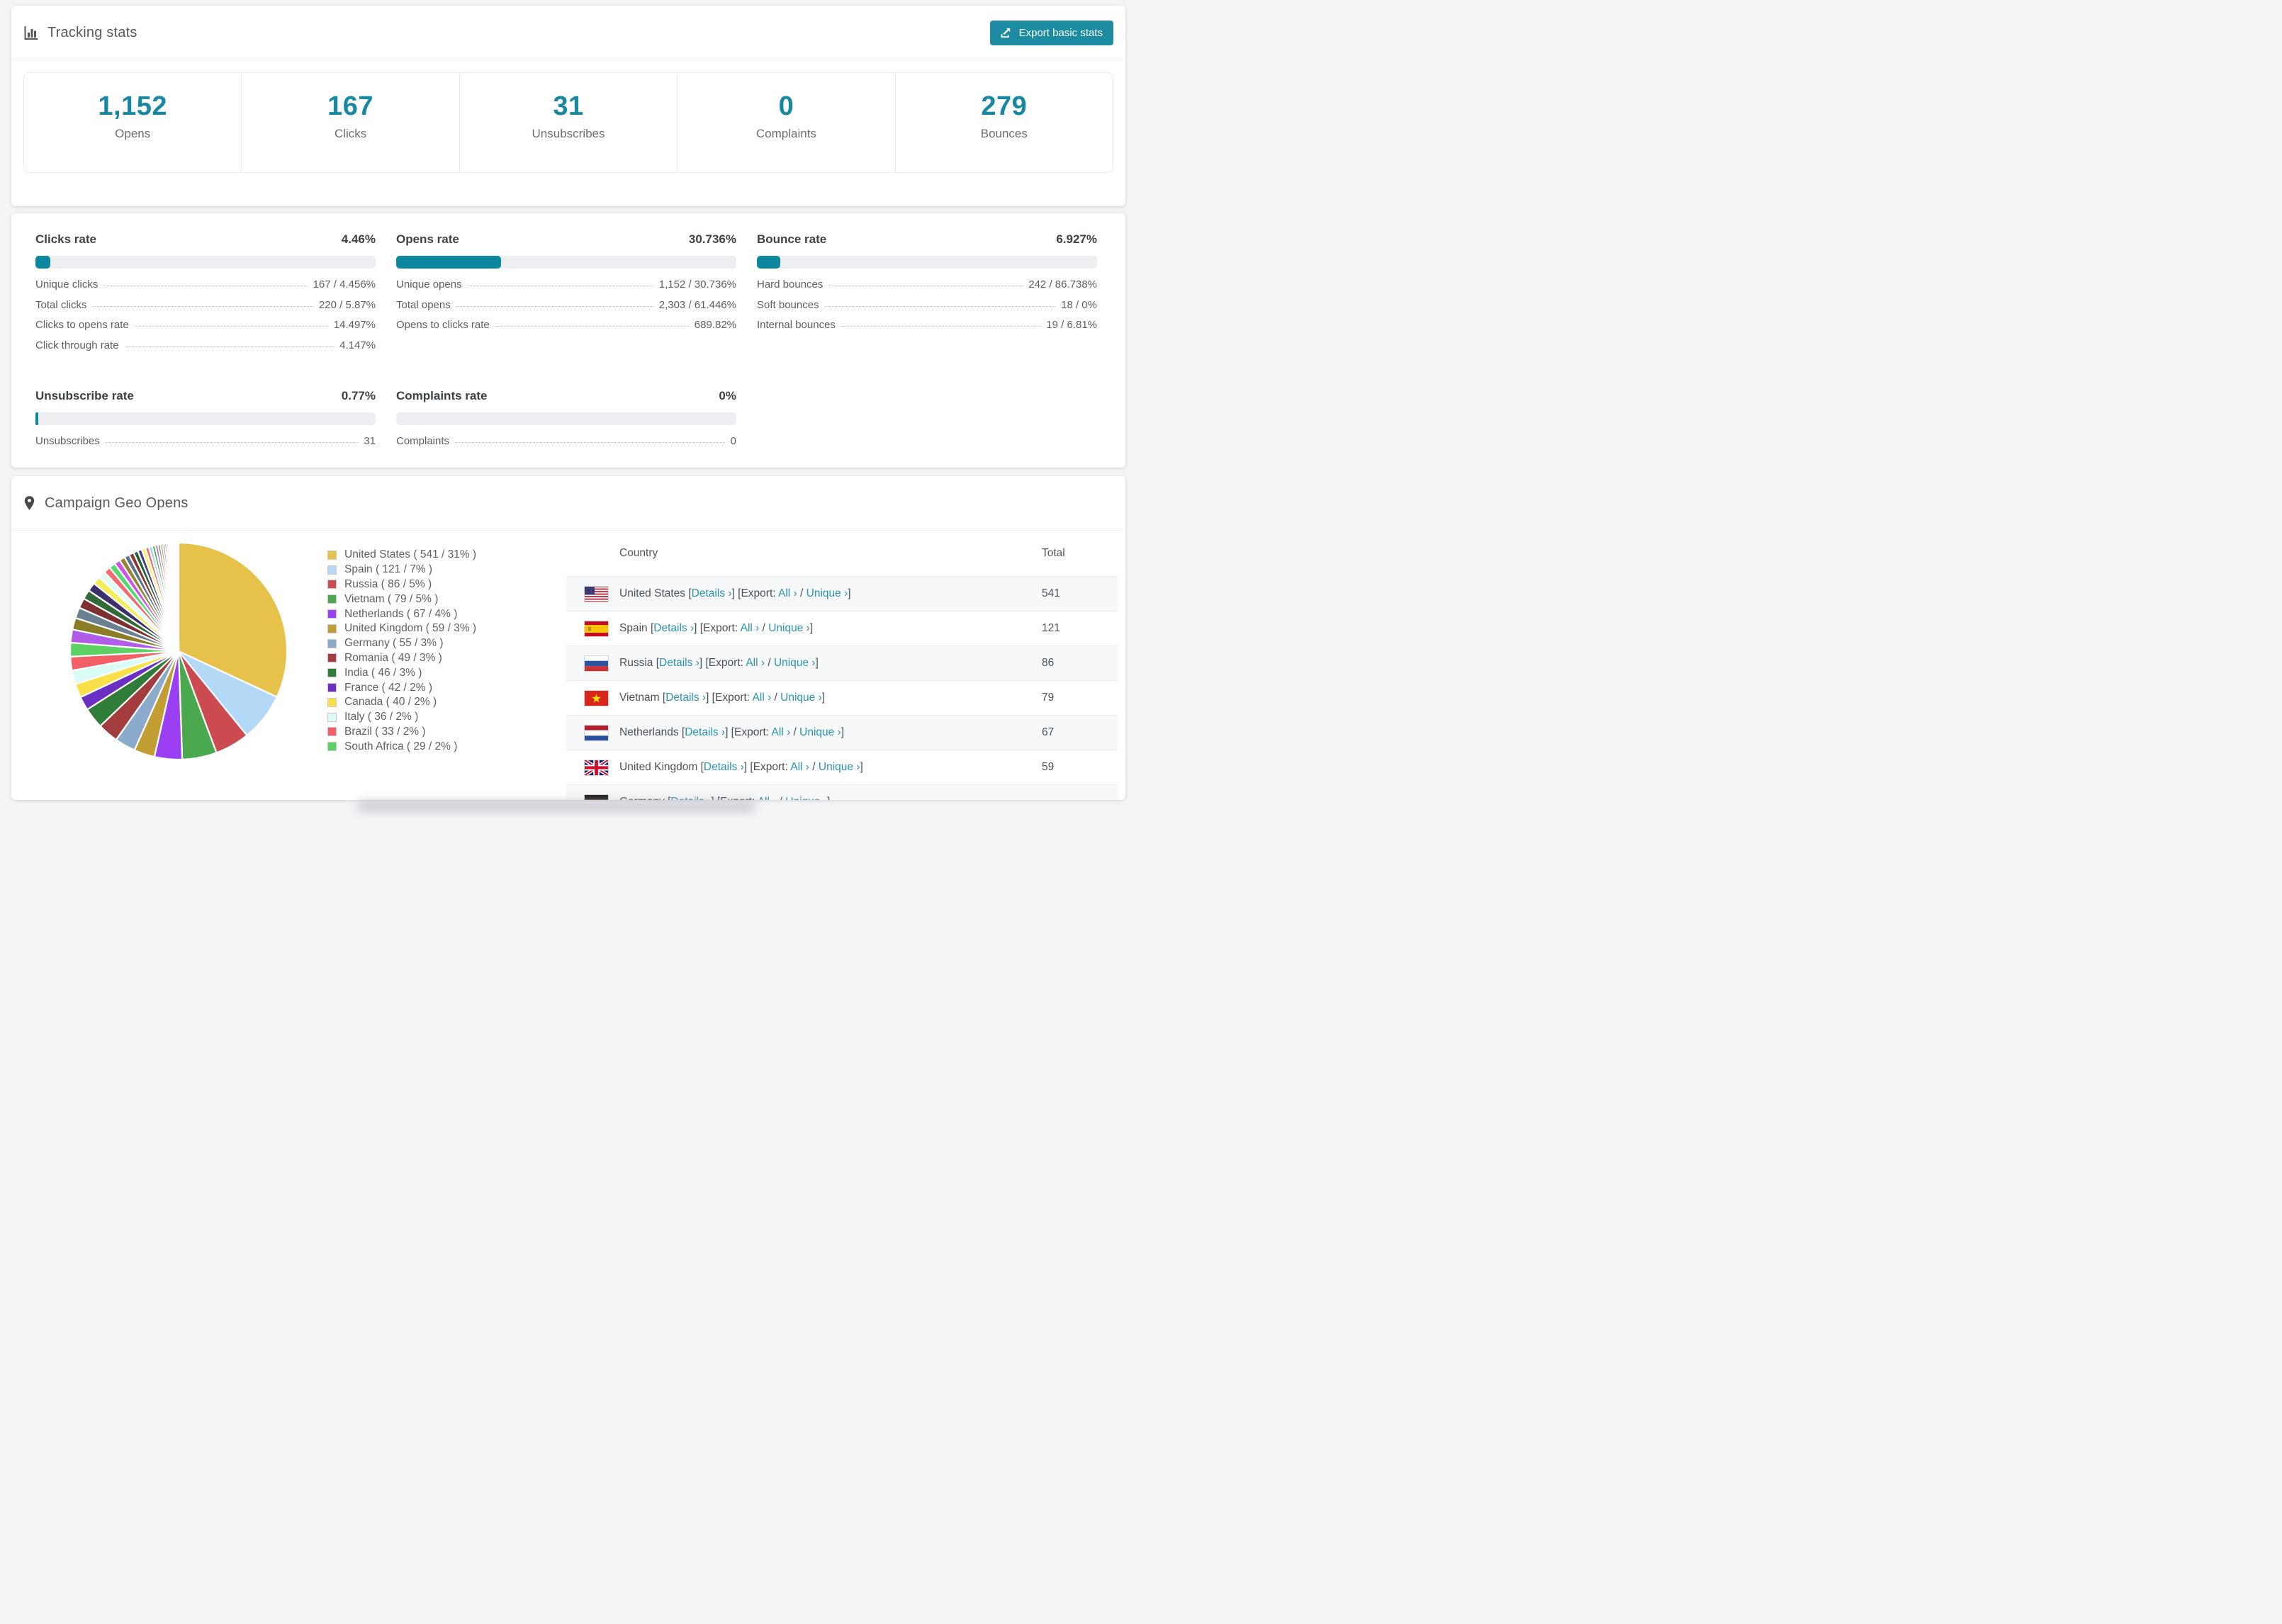 The width and height of the screenshot is (2282, 1624). Describe the element at coordinates (1076, 239) in the screenshot. I see `rate-value: 6.927%` at that location.